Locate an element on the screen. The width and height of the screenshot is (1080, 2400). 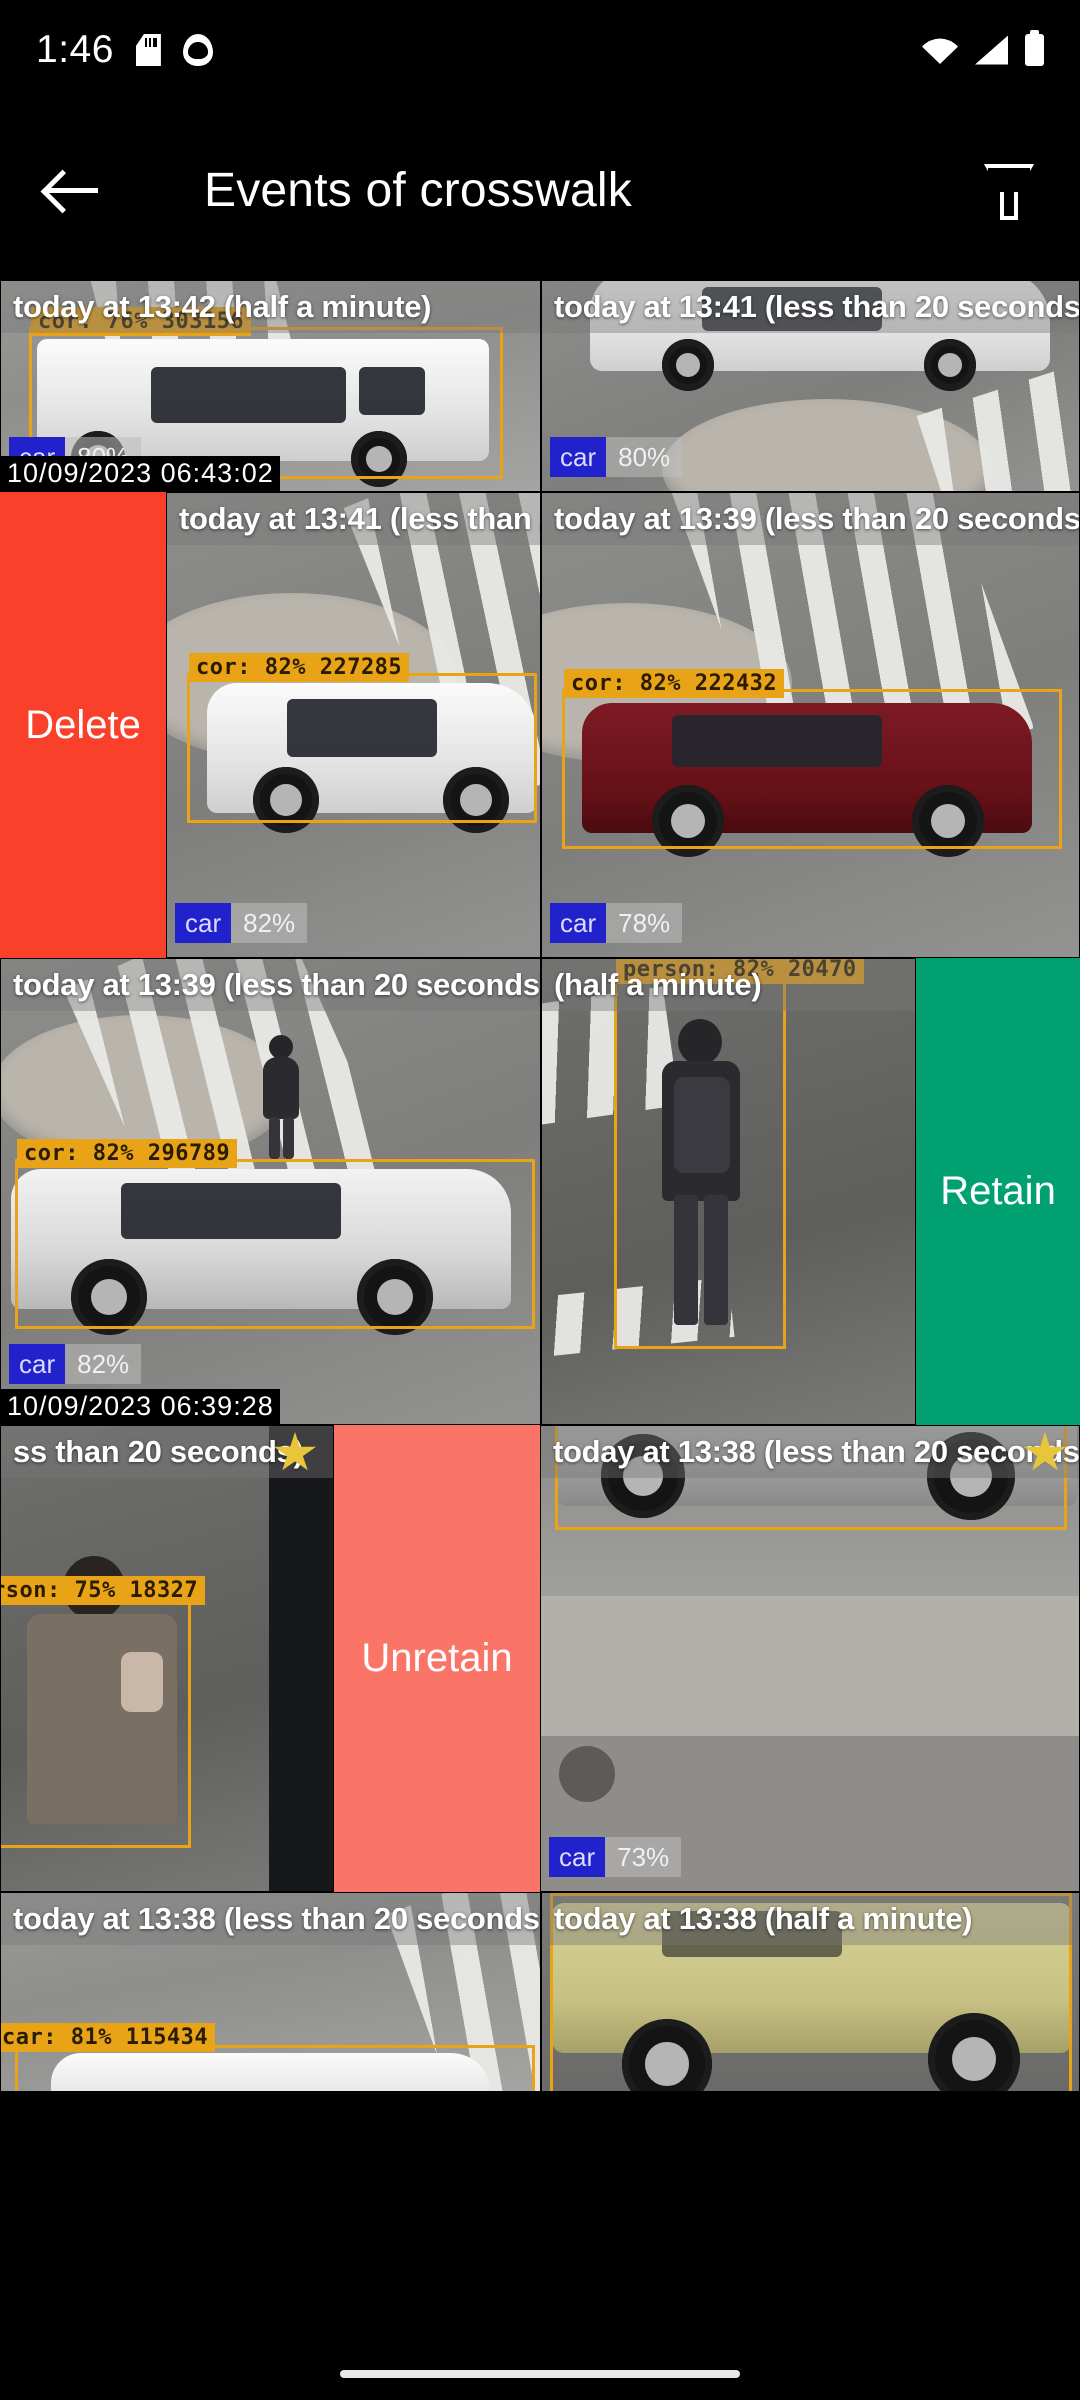
bug-icon is located at coordinates (197, 50).